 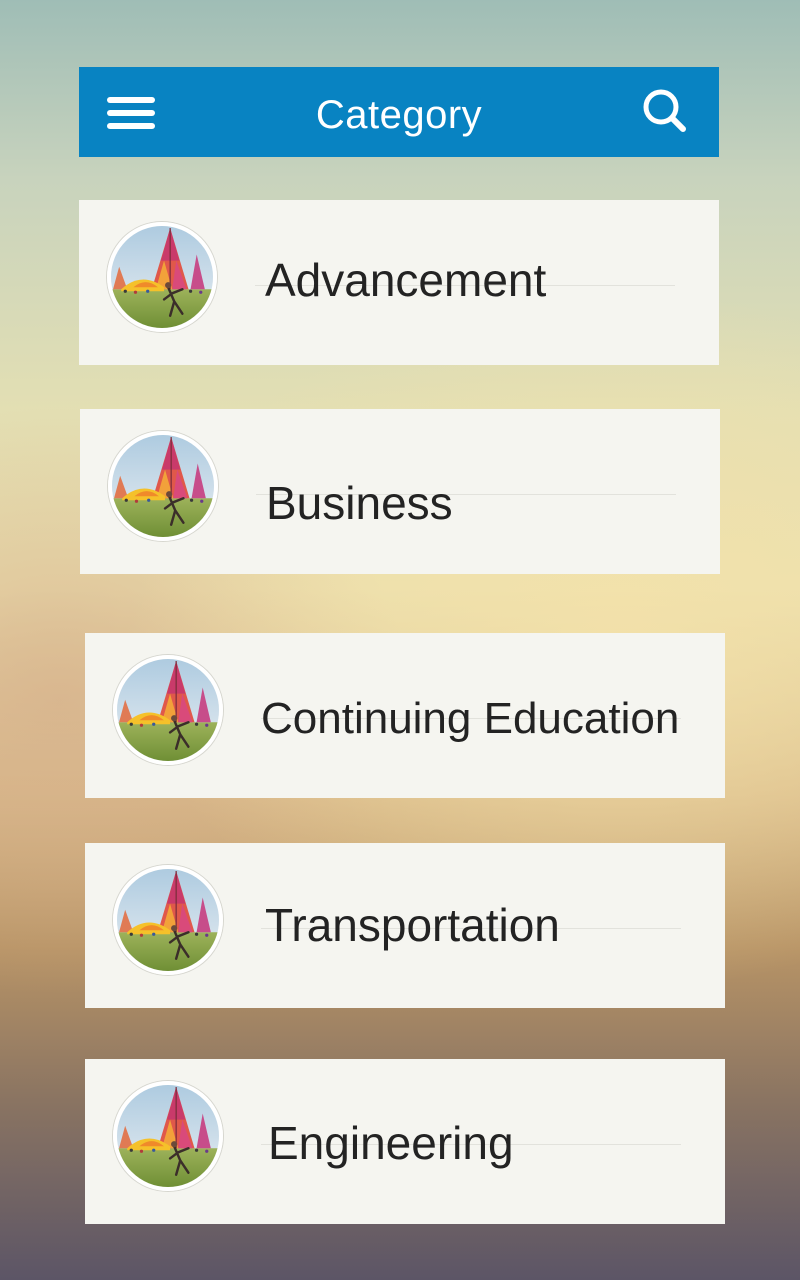 I want to click on category-item-transportation: Transportation, so click(x=405, y=925).